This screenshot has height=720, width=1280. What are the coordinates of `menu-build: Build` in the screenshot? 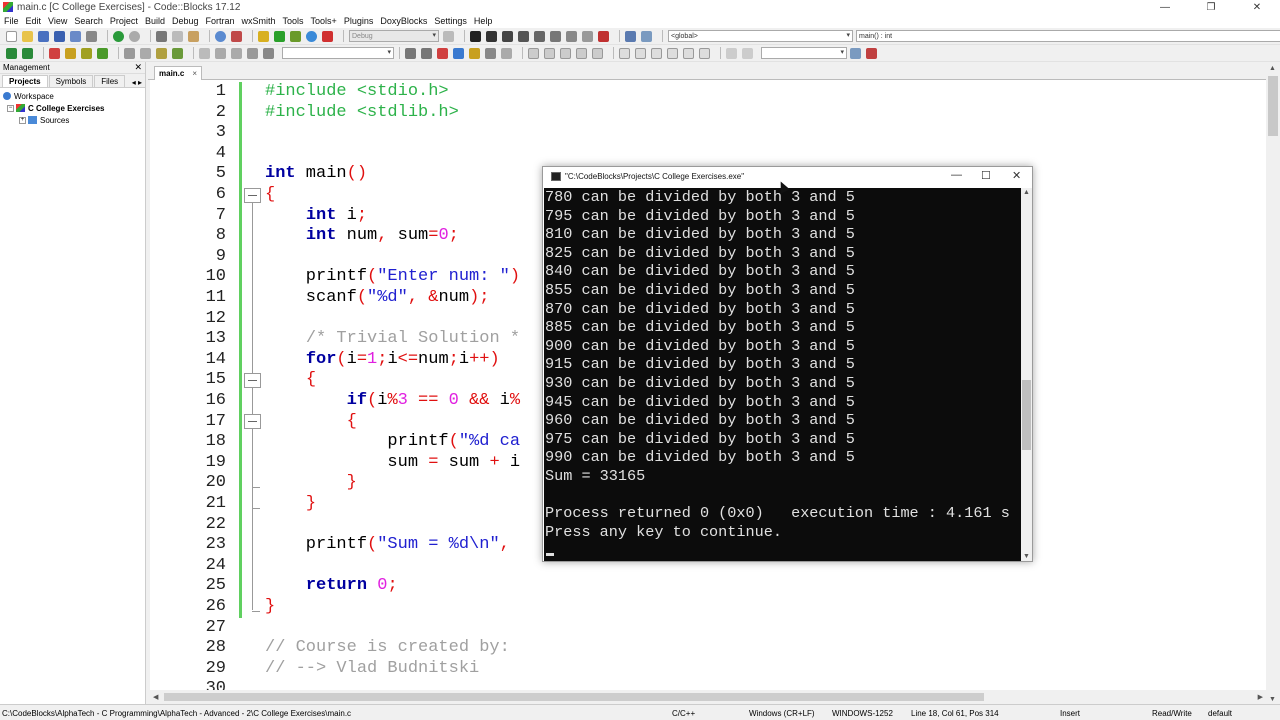 It's located at (155, 21).